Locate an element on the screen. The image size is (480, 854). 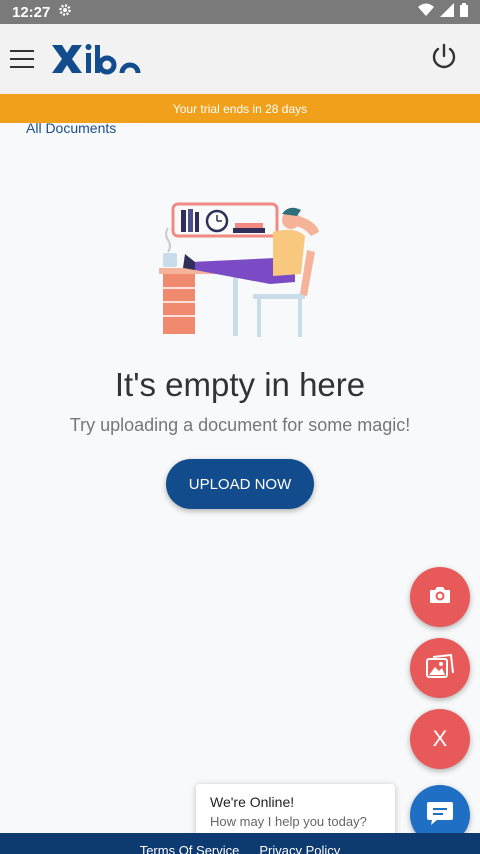
footer: Terms Of Service Privacy Policy is located at coordinates (240, 843).